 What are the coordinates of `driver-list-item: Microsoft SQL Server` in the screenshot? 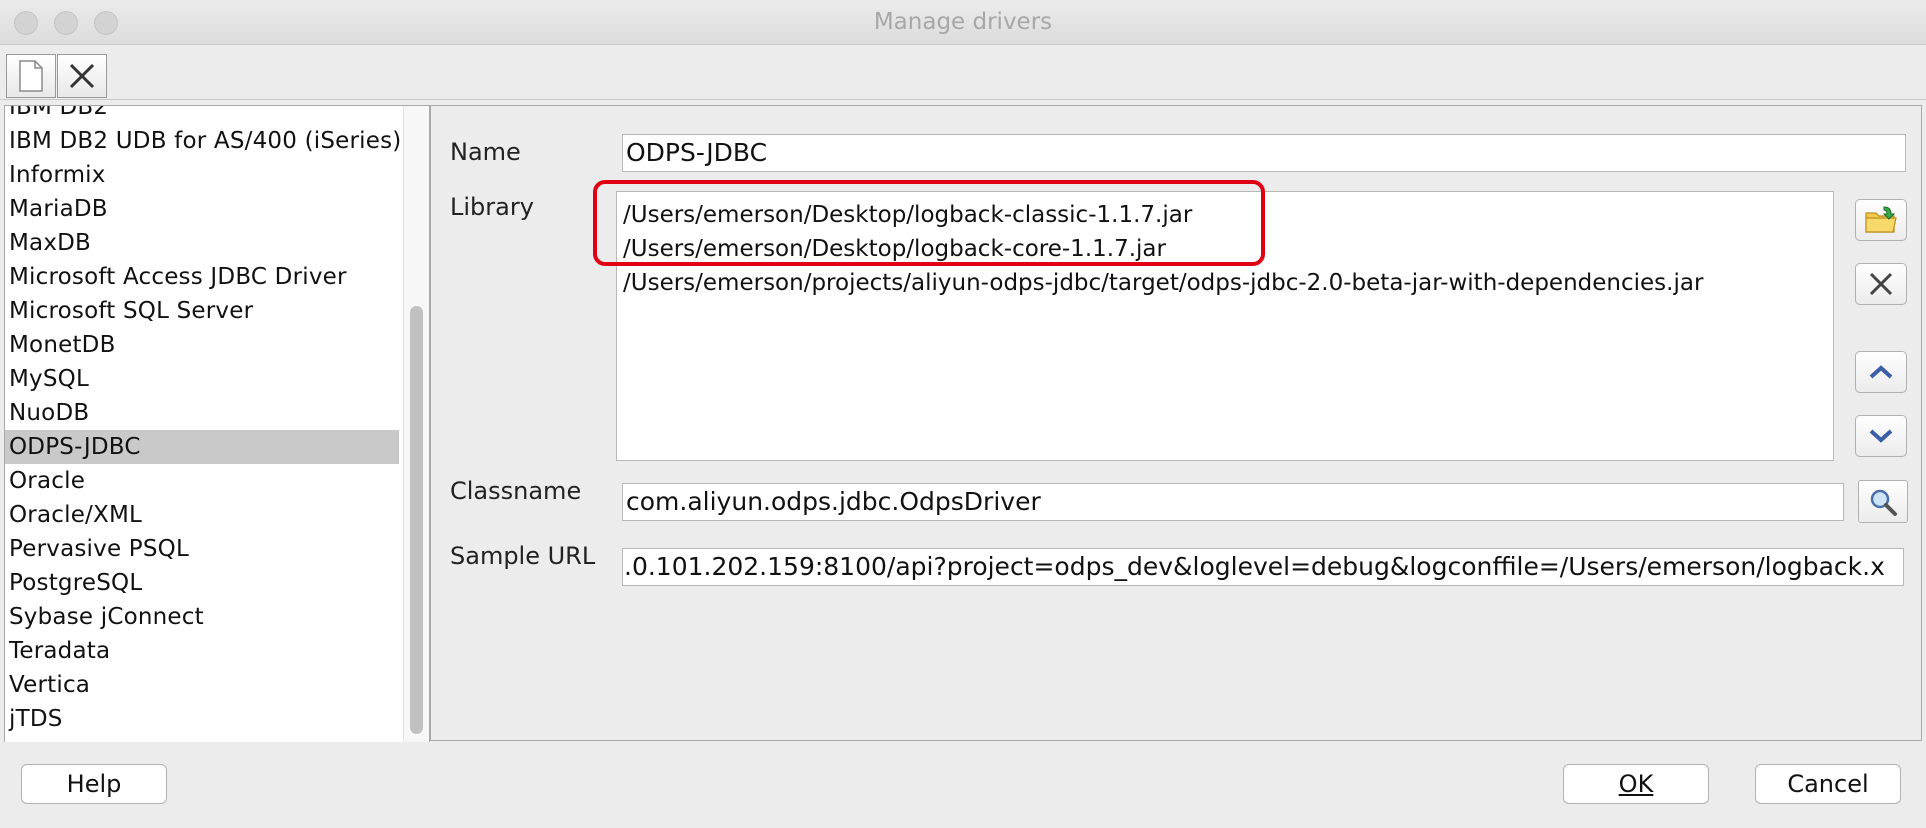 It's located at (202, 311).